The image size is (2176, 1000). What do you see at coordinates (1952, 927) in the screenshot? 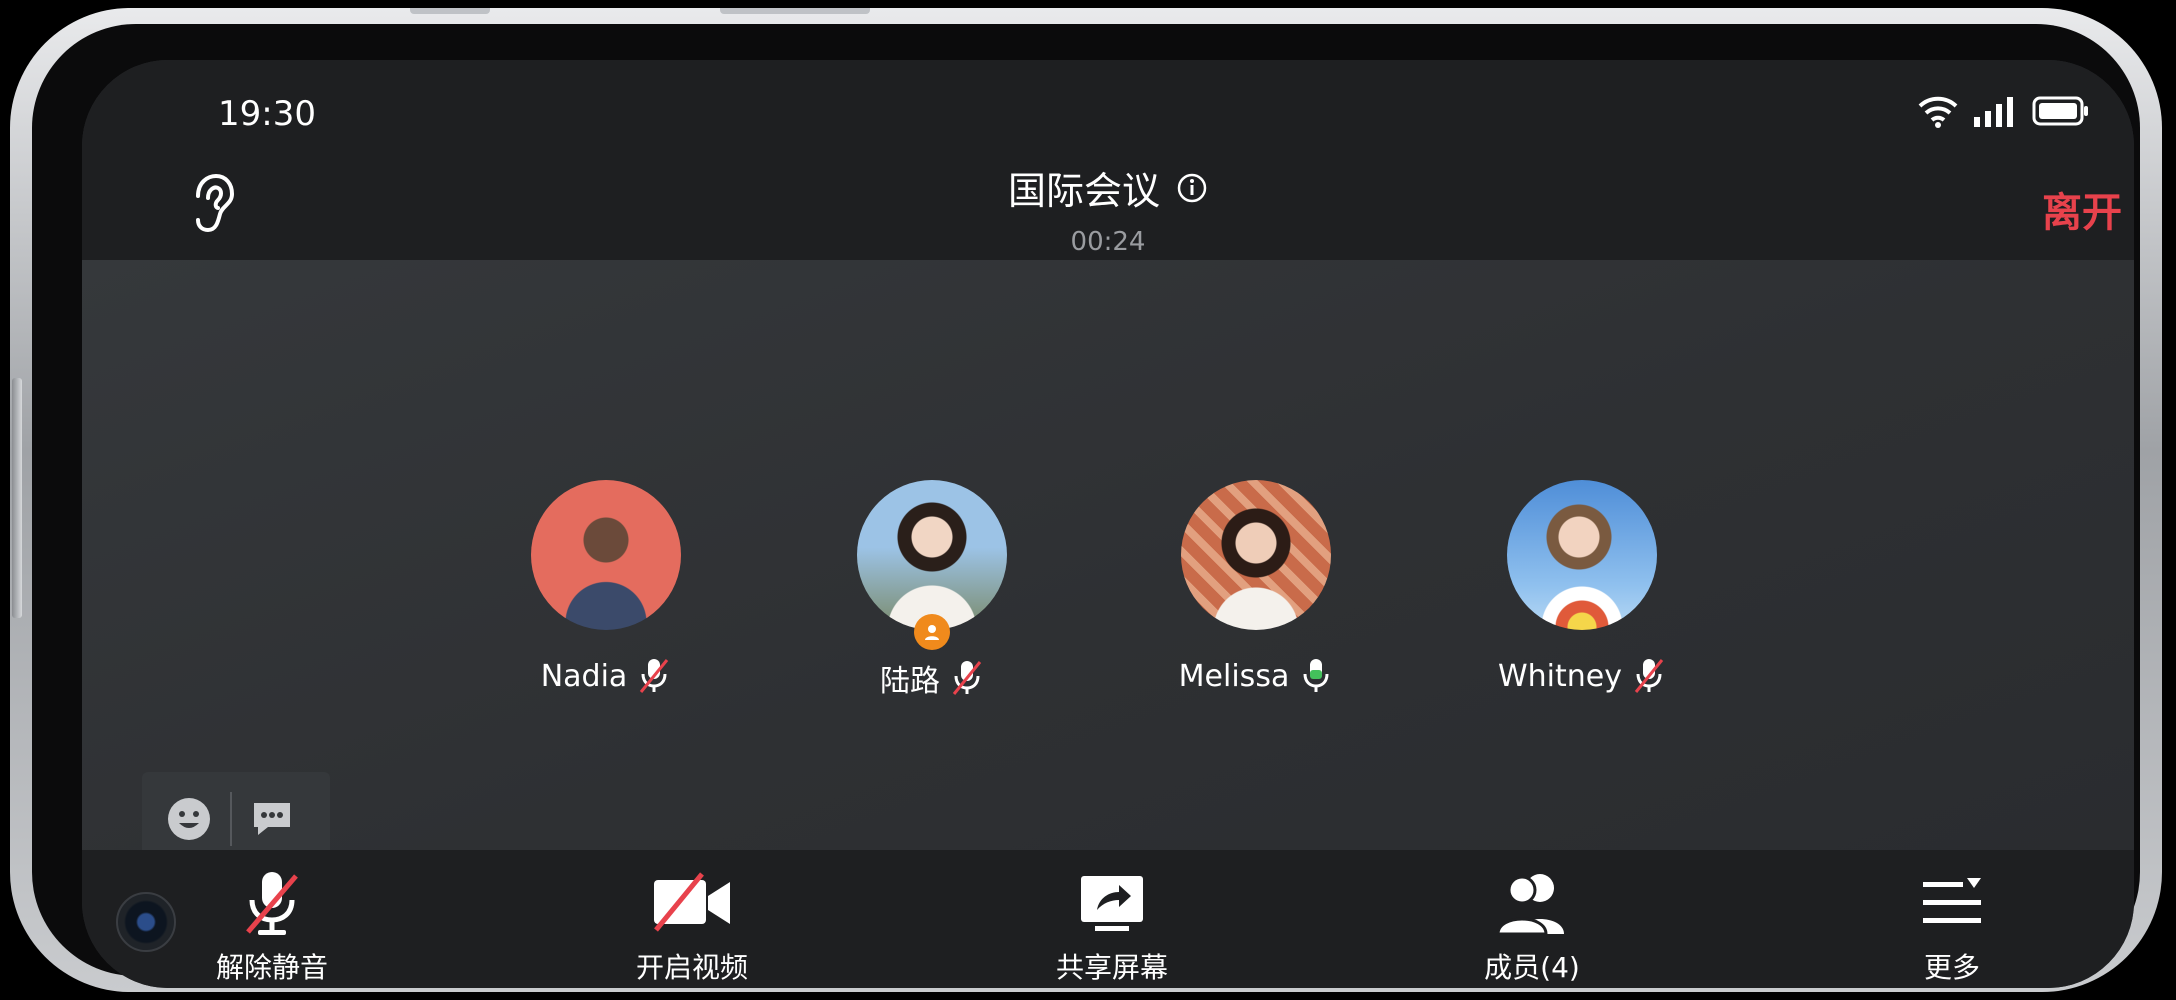
I see `more-button: 更多` at bounding box center [1952, 927].